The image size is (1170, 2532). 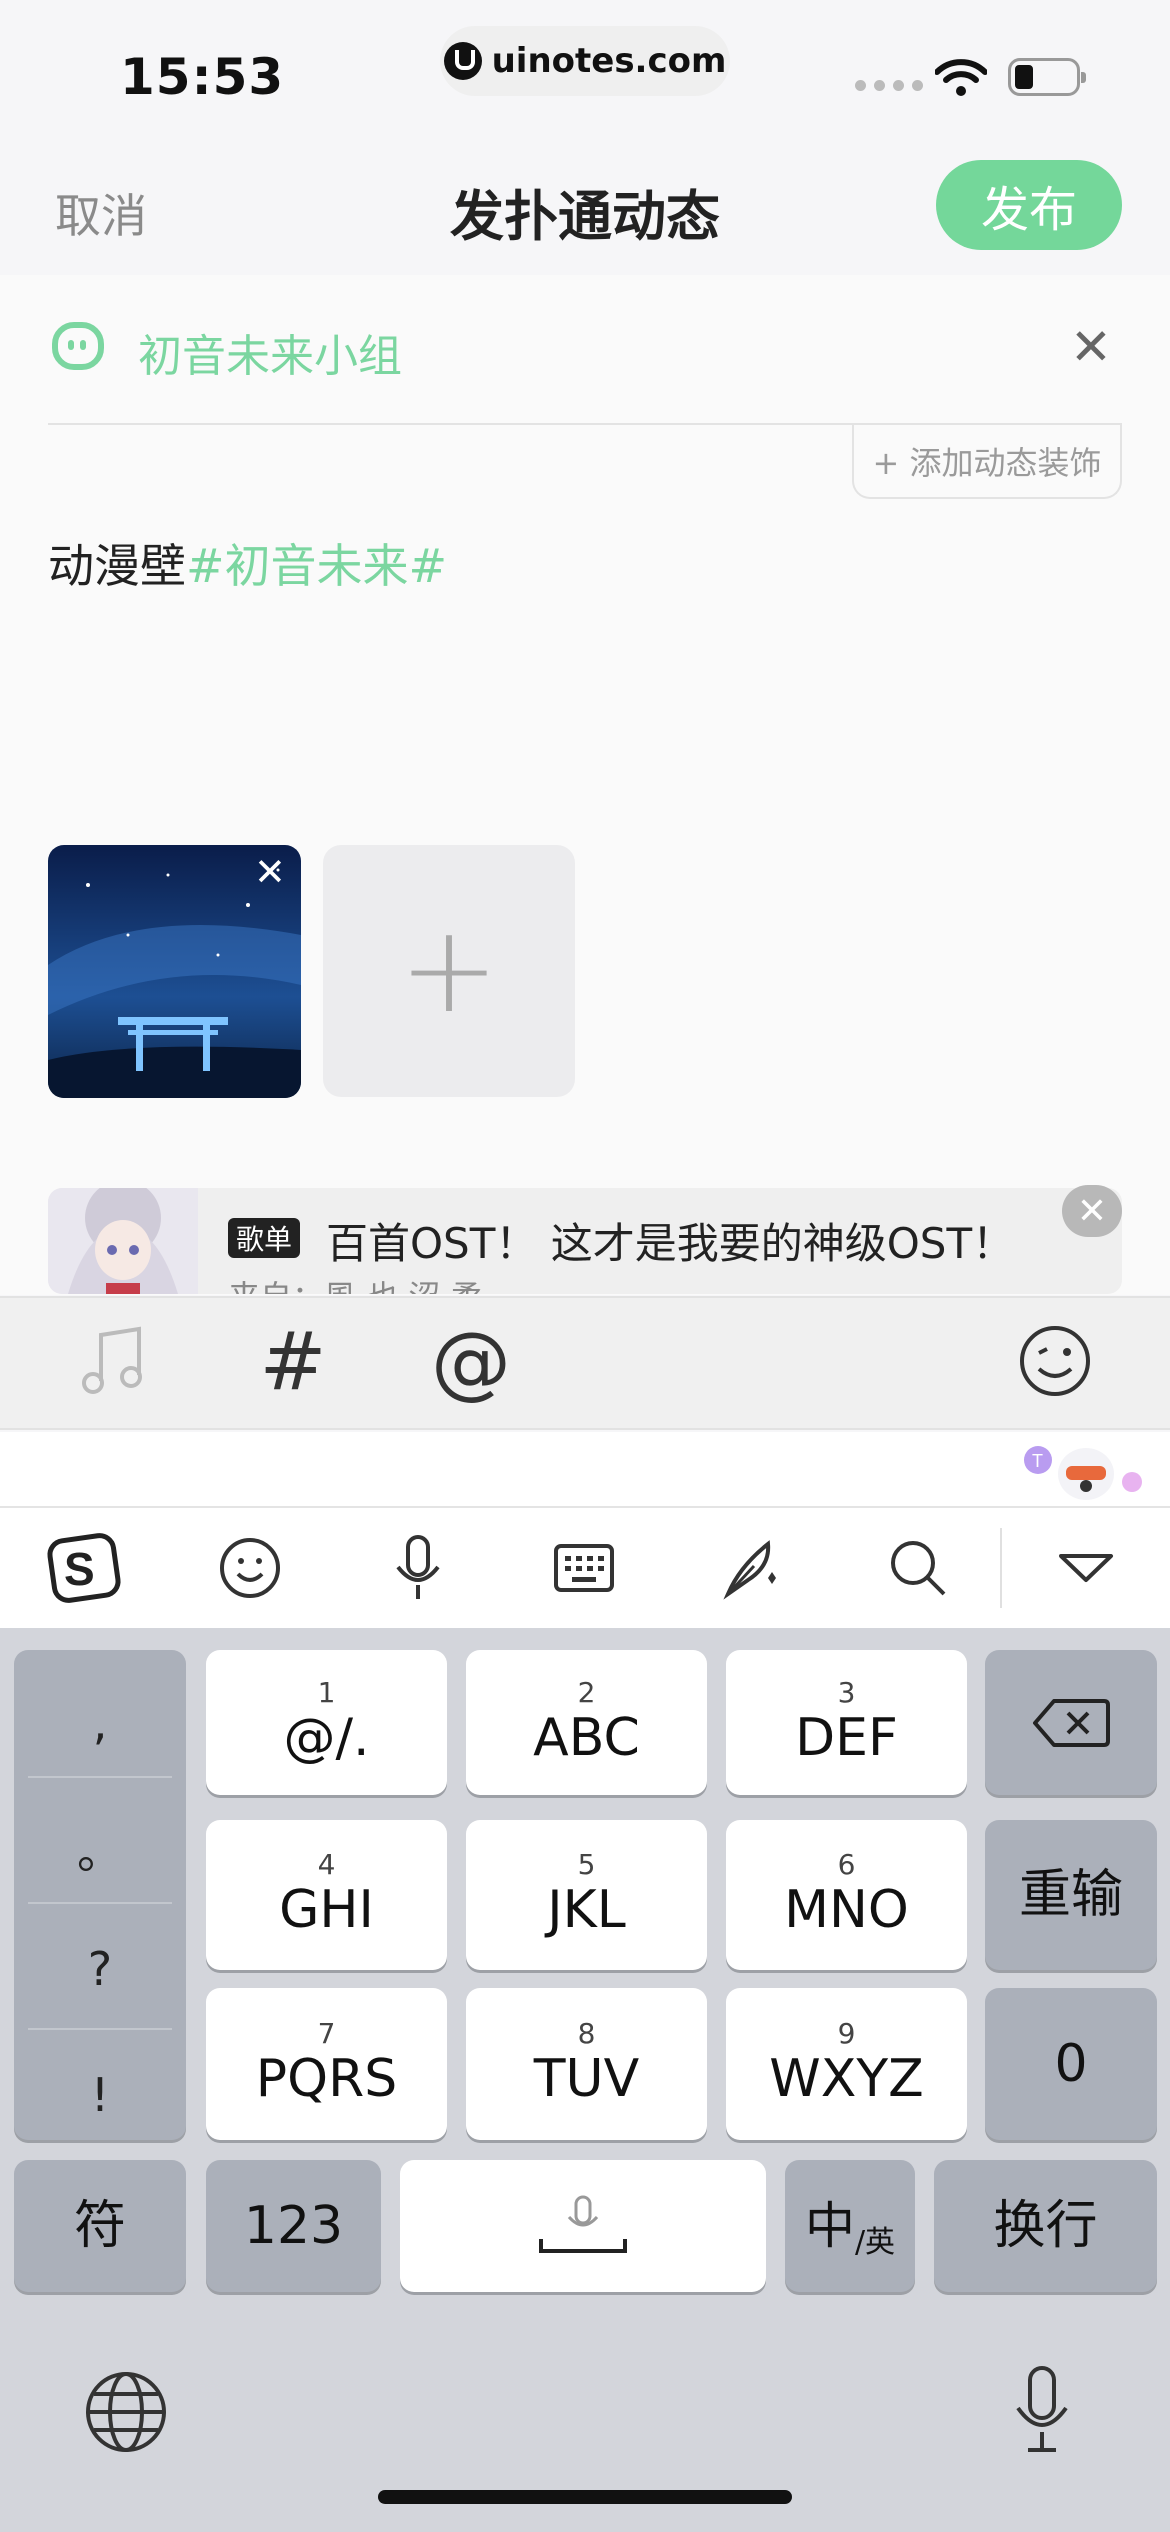 What do you see at coordinates (270, 872) in the screenshot?
I see `remove-image-close-icon: ✕` at bounding box center [270, 872].